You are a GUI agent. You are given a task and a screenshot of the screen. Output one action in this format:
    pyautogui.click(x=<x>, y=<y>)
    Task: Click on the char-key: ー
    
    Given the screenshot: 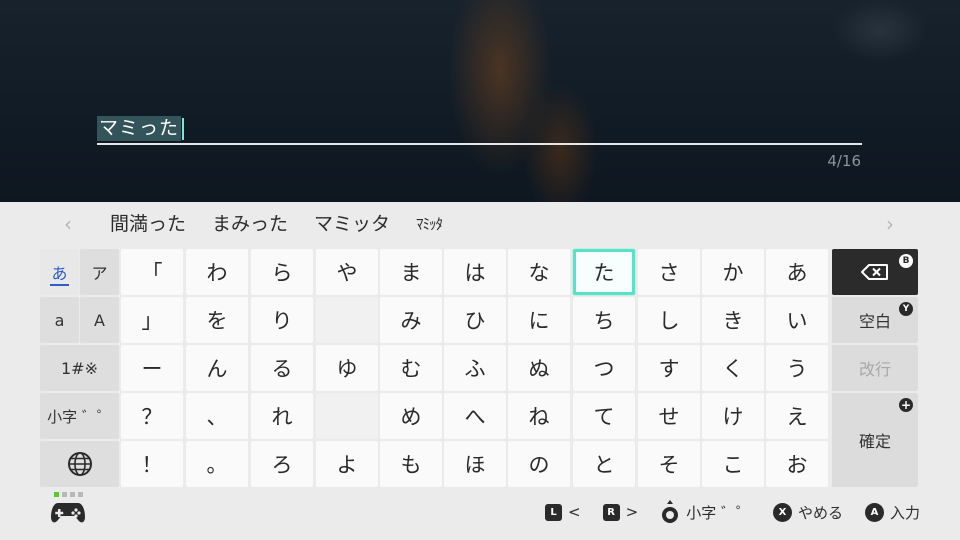 What is the action you would take?
    pyautogui.click(x=152, y=368)
    